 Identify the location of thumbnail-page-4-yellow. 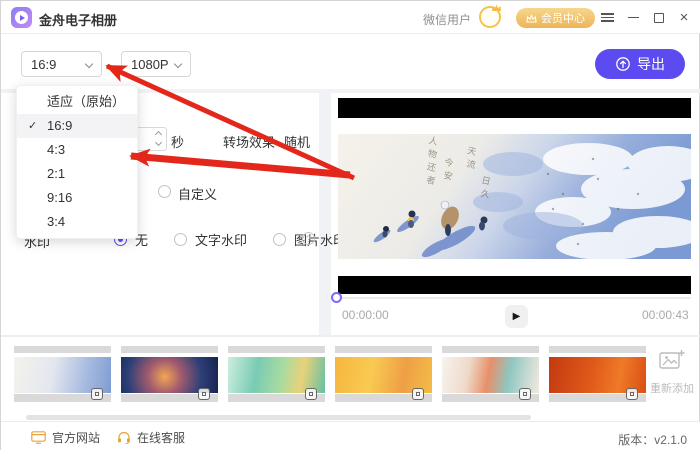
(383, 374).